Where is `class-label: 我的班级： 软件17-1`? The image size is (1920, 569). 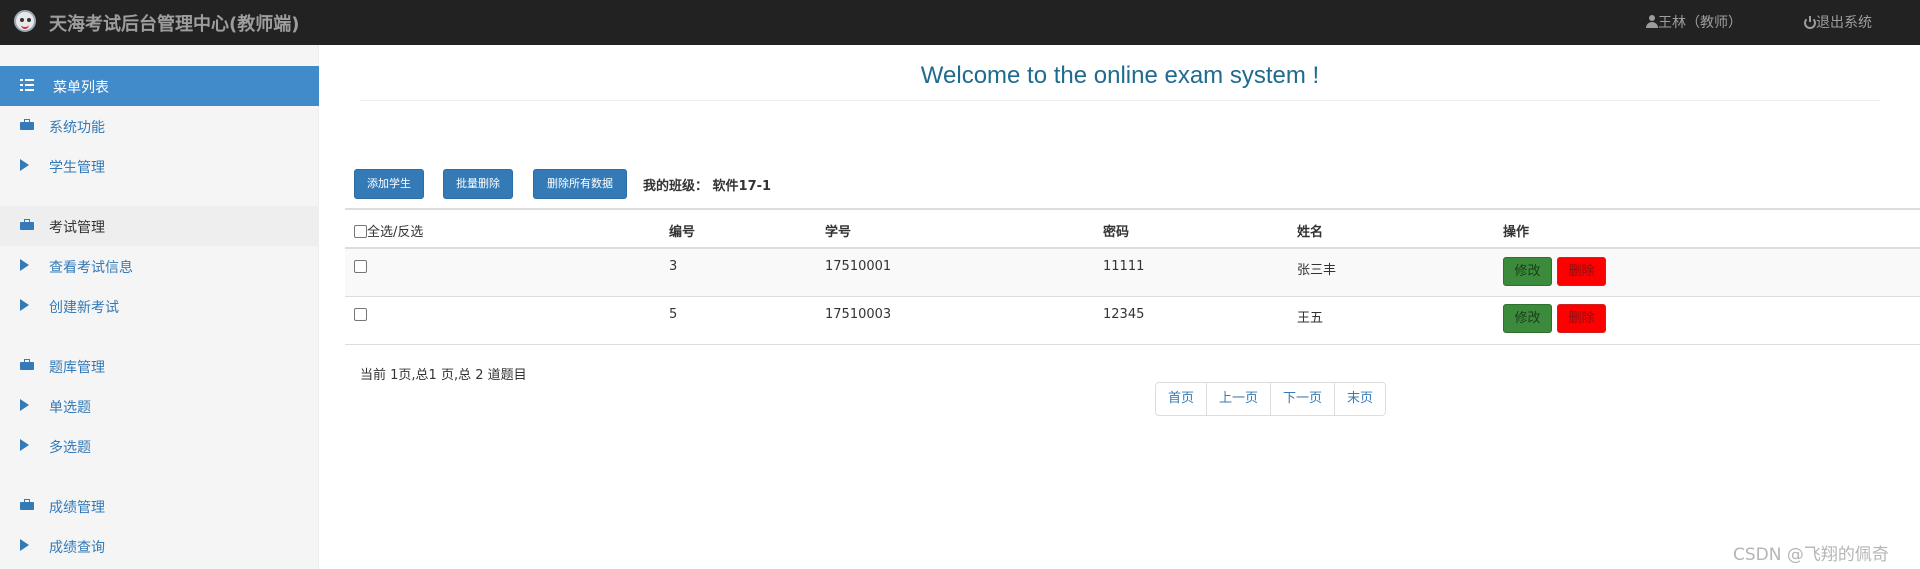
class-label: 我的班级： 软件17-1 is located at coordinates (707, 186).